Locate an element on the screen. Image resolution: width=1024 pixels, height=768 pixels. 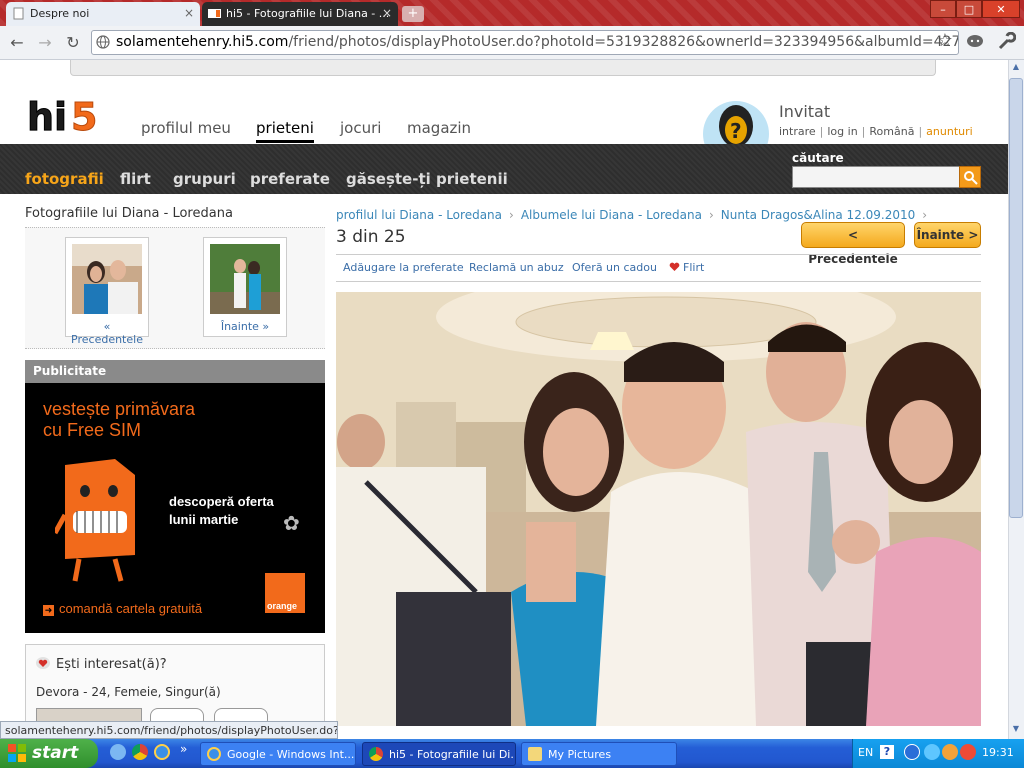
close-window-button: ✕ is located at coordinates (1001, 9).